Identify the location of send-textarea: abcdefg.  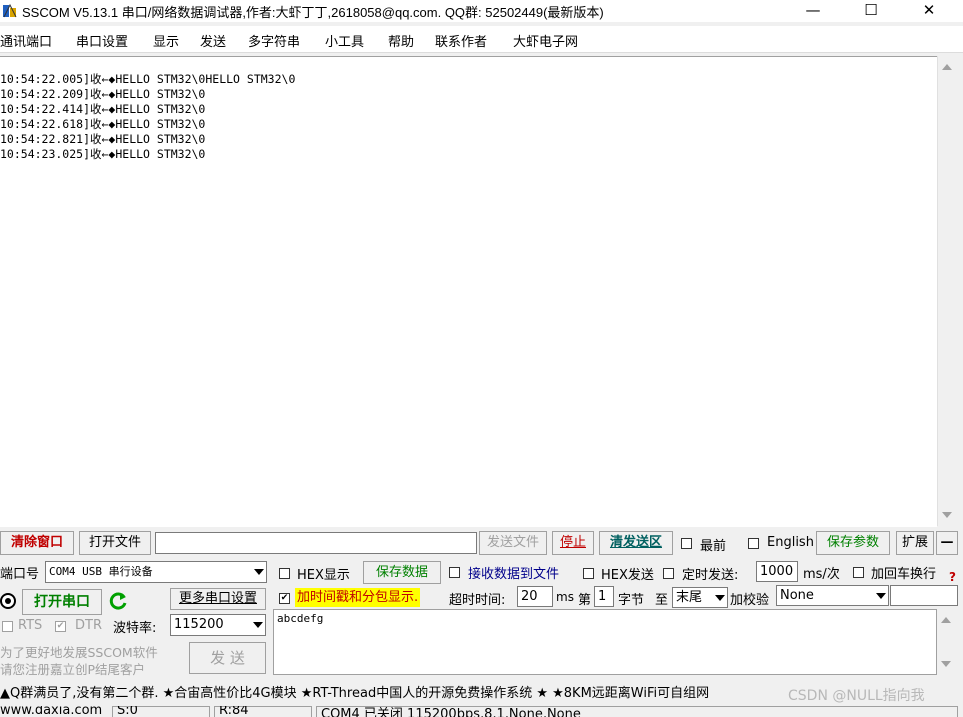
(605, 642).